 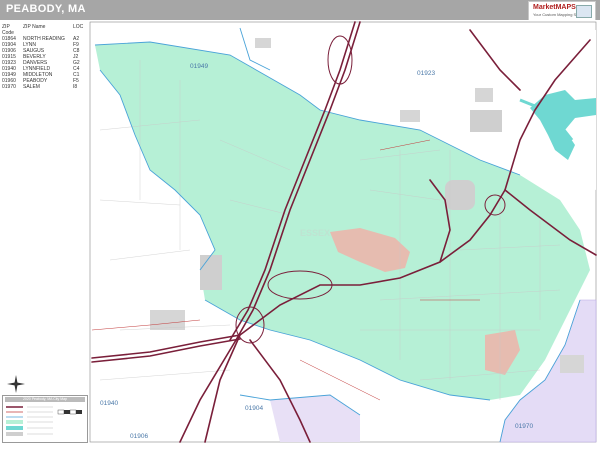 I want to click on key-land-swatch, so click(x=14, y=434).